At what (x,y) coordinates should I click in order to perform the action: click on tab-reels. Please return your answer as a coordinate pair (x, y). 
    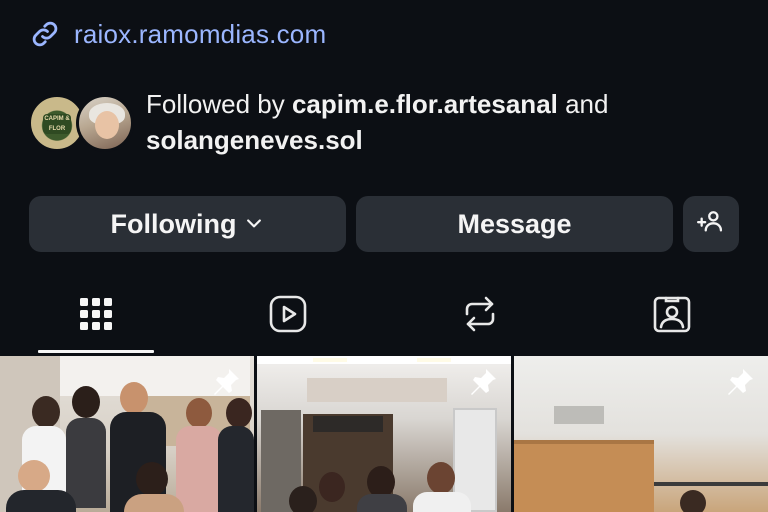
    Looking at the image, I should click on (288, 316).